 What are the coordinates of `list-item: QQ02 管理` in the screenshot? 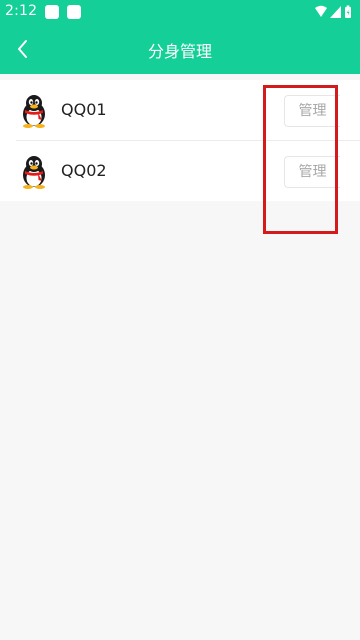 It's located at (180, 171).